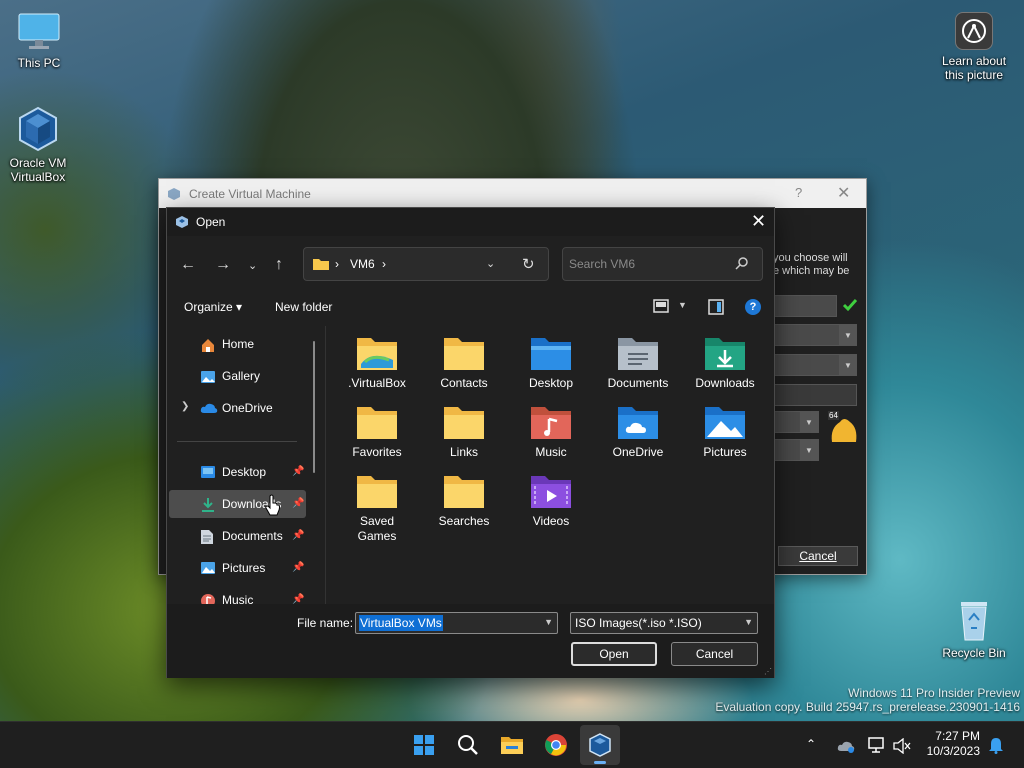 Image resolution: width=1024 pixels, height=768 pixels. Describe the element at coordinates (237, 568) in the screenshot. I see `nav-item-pictures: Pictures 📌` at that location.